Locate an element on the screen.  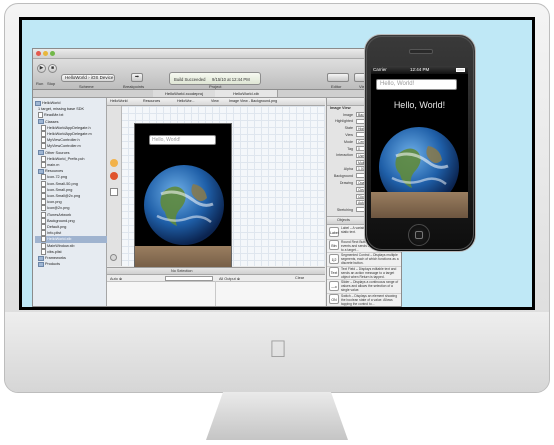
debug-selection-label: No Selection is located at coordinates (182, 270).